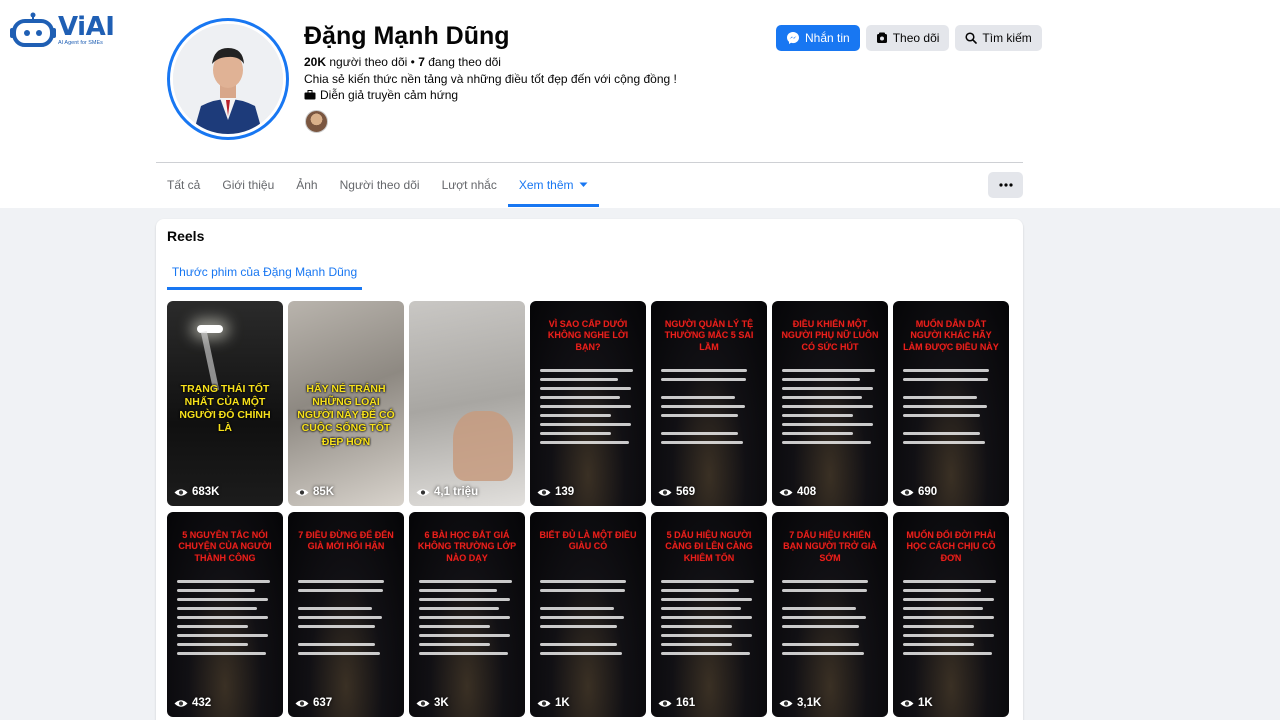  I want to click on reel-card: MUỐN ĐỔI ĐỜI PHẢI HỌC CÁCH CHỊU CÔ ĐƠN 1K, so click(951, 614).